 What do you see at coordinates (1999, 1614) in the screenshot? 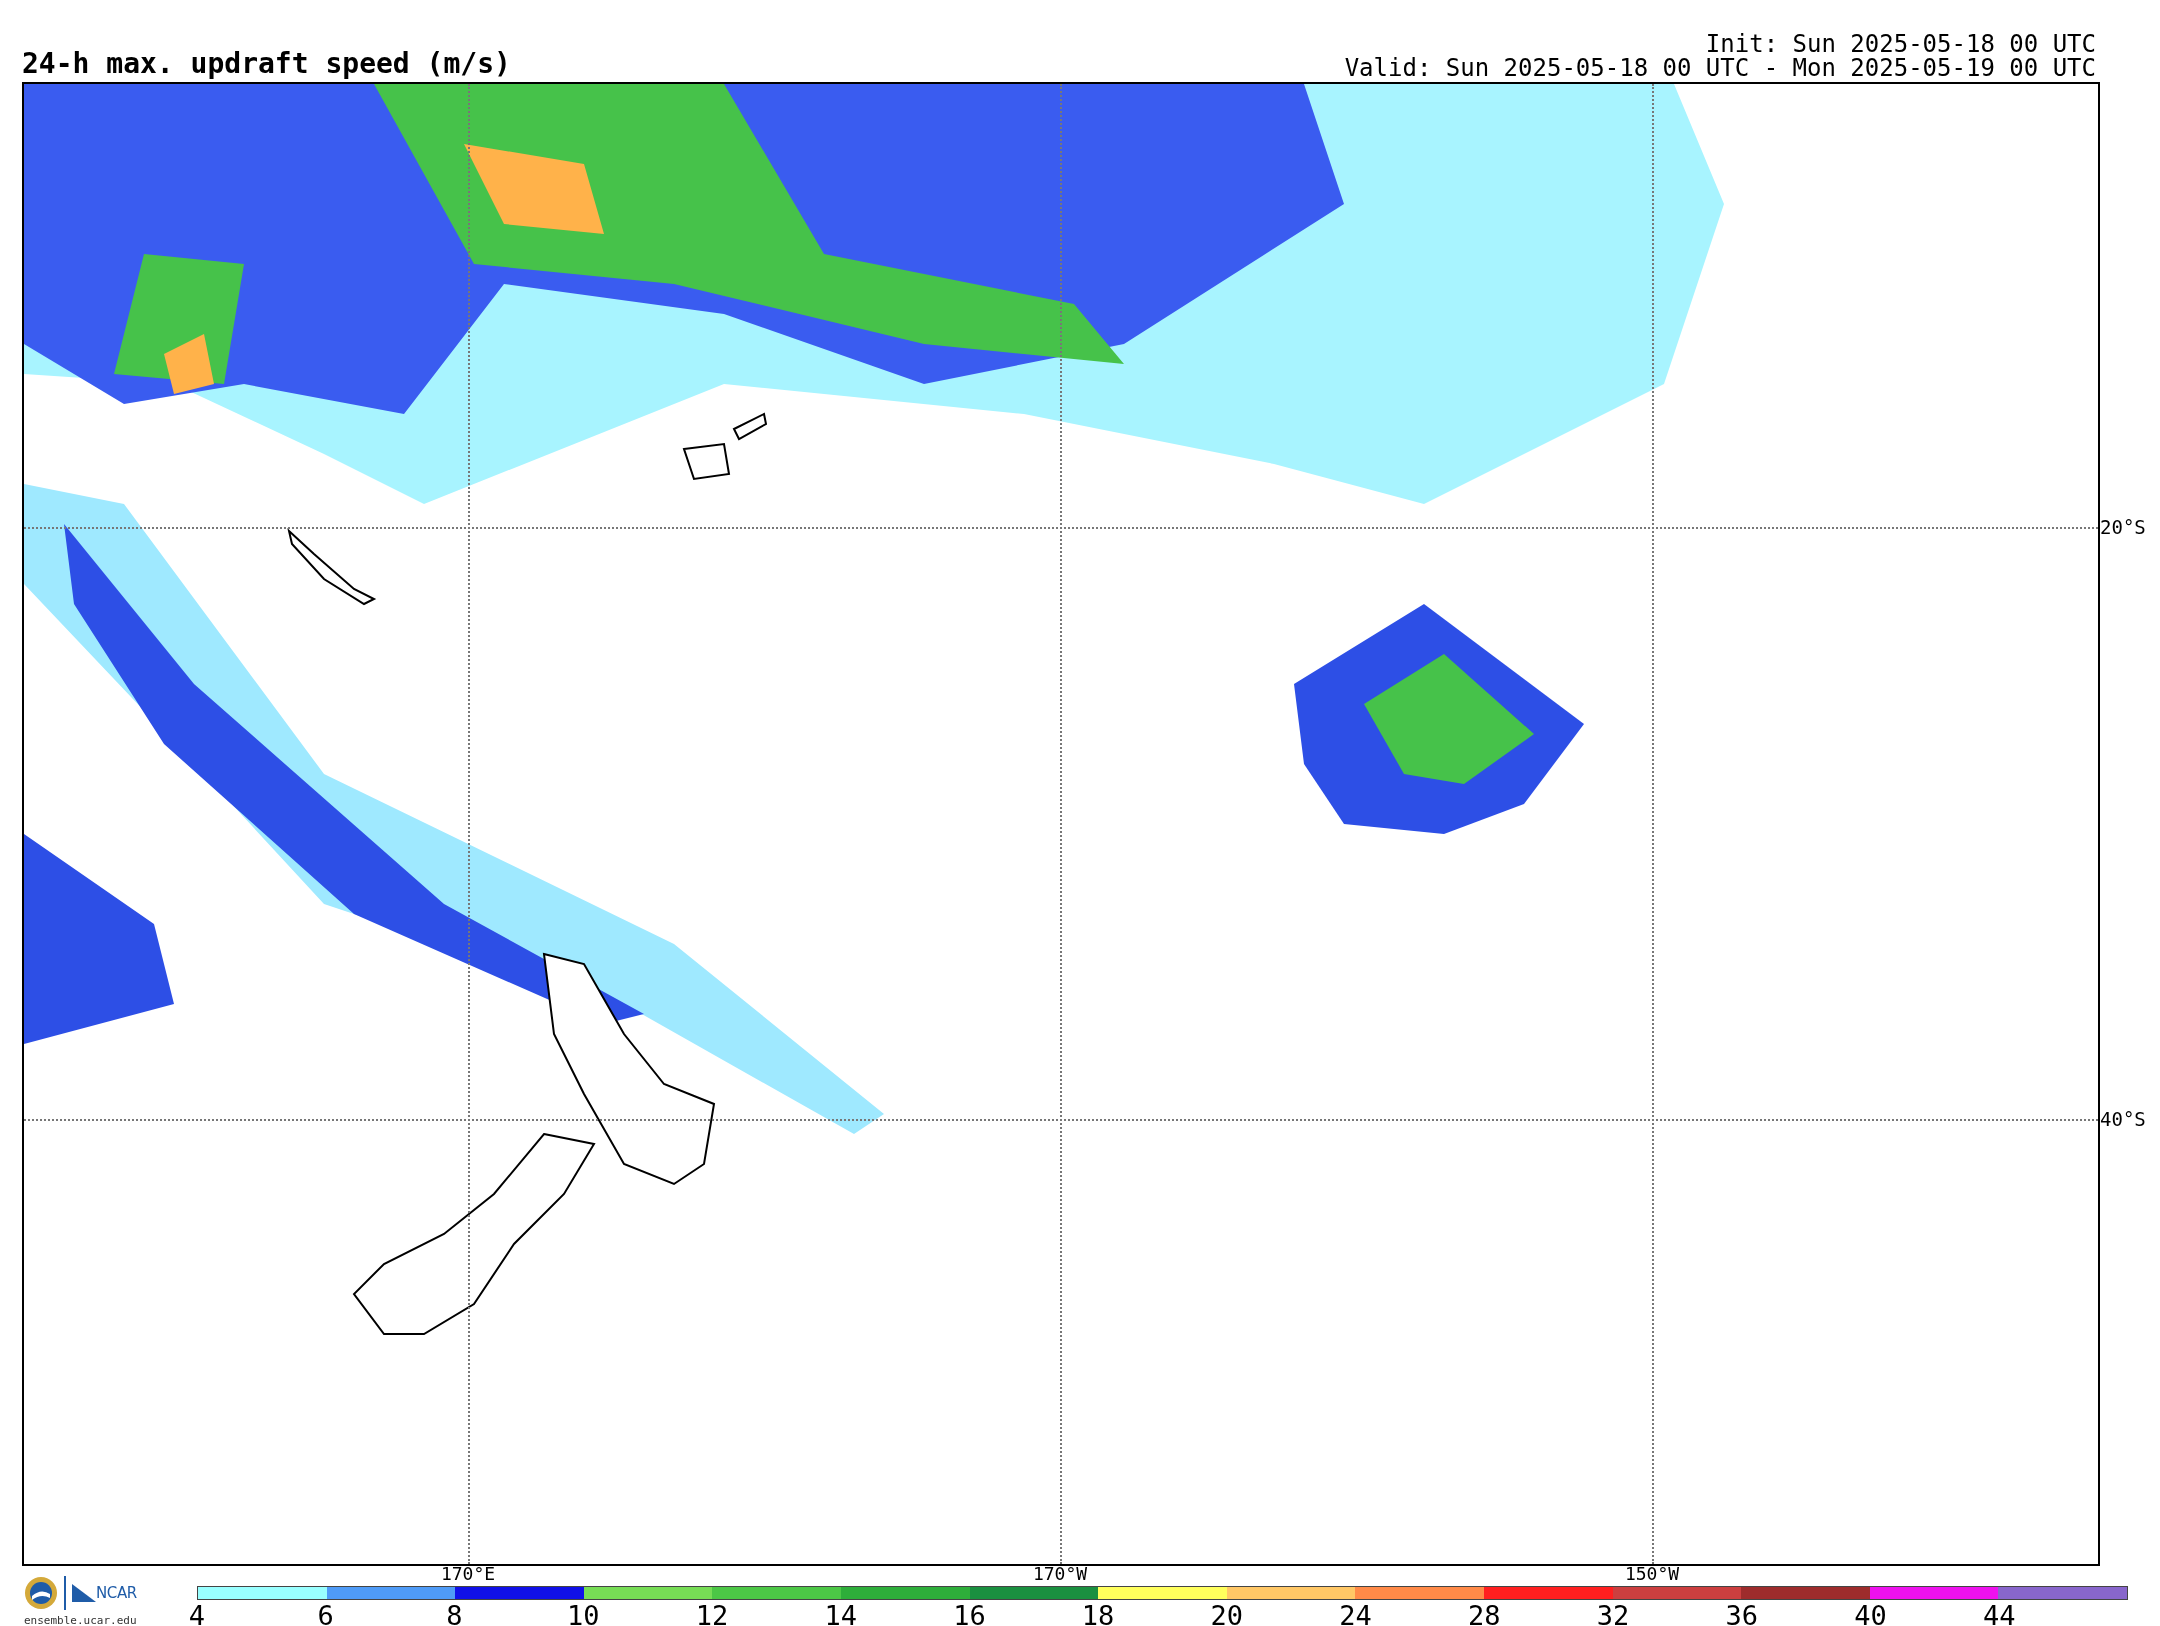
I see `scale-tick-label: 44` at bounding box center [1999, 1614].